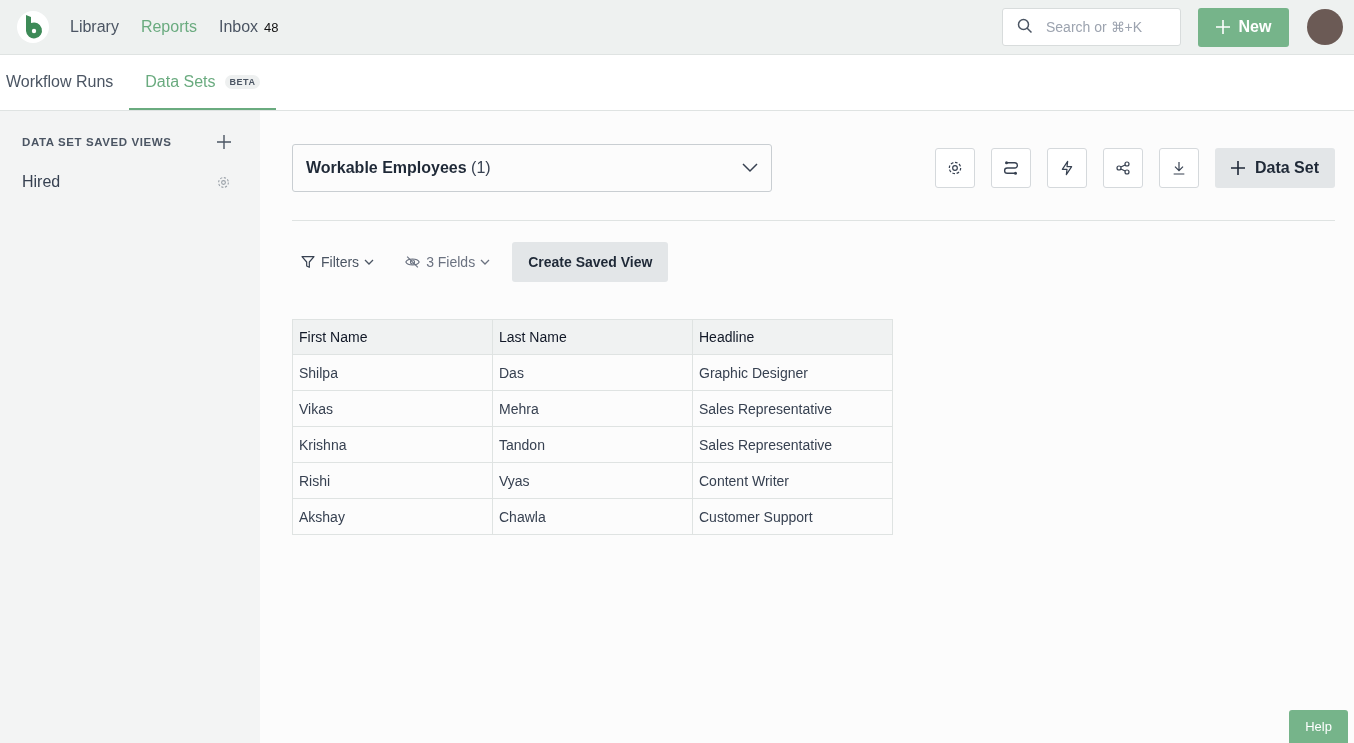  What do you see at coordinates (792, 372) in the screenshot?
I see `table-cell: Graphic Designer` at bounding box center [792, 372].